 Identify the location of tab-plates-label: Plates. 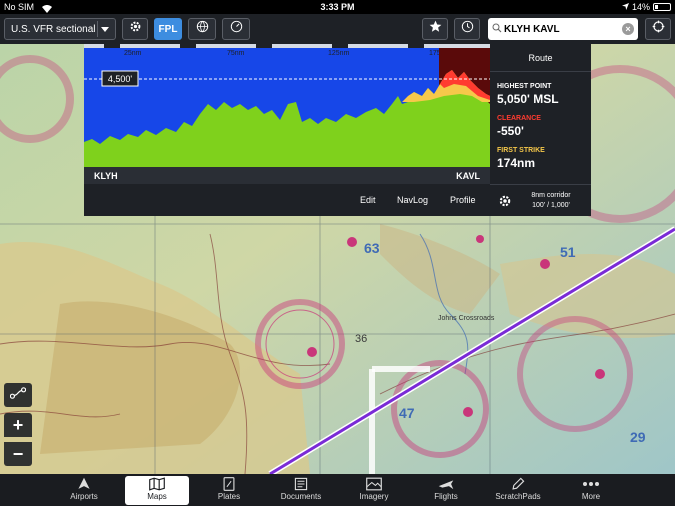
(229, 496).